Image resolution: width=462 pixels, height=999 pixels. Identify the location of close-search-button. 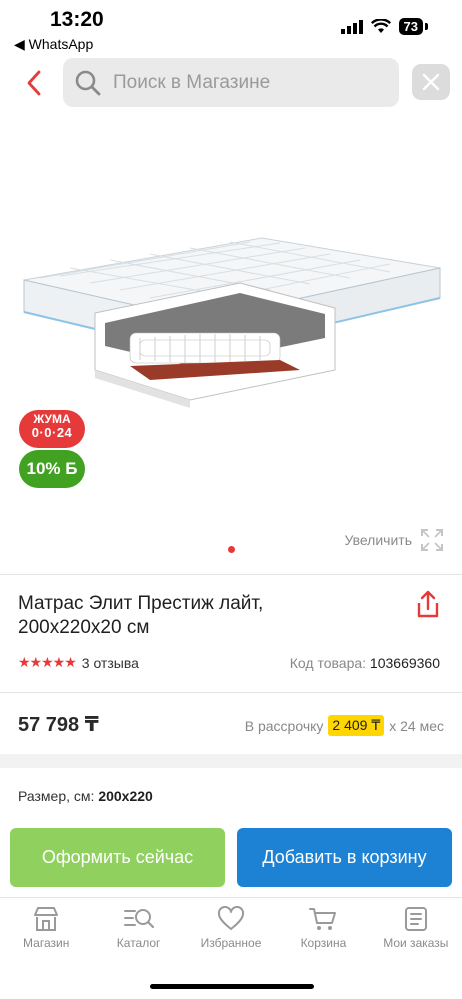
(431, 82).